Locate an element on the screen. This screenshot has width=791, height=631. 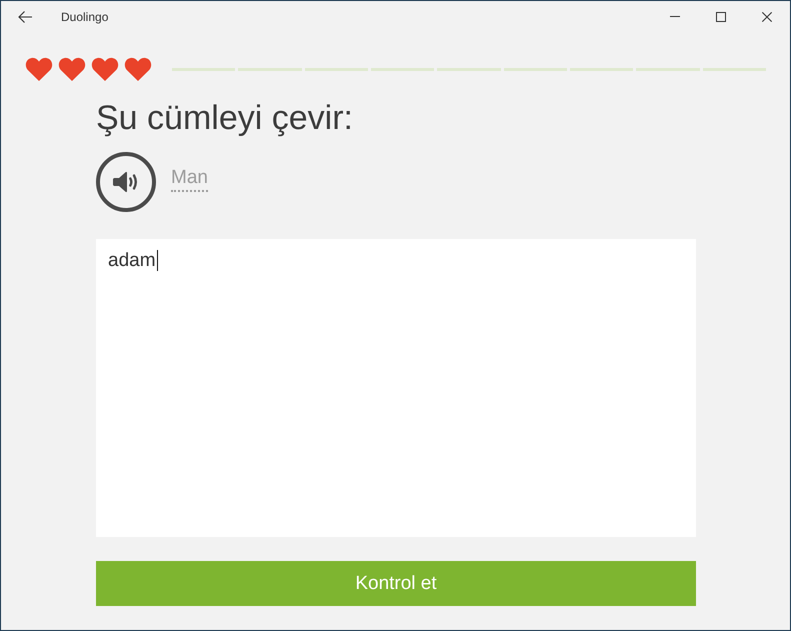
close-icon is located at coordinates (767, 17).